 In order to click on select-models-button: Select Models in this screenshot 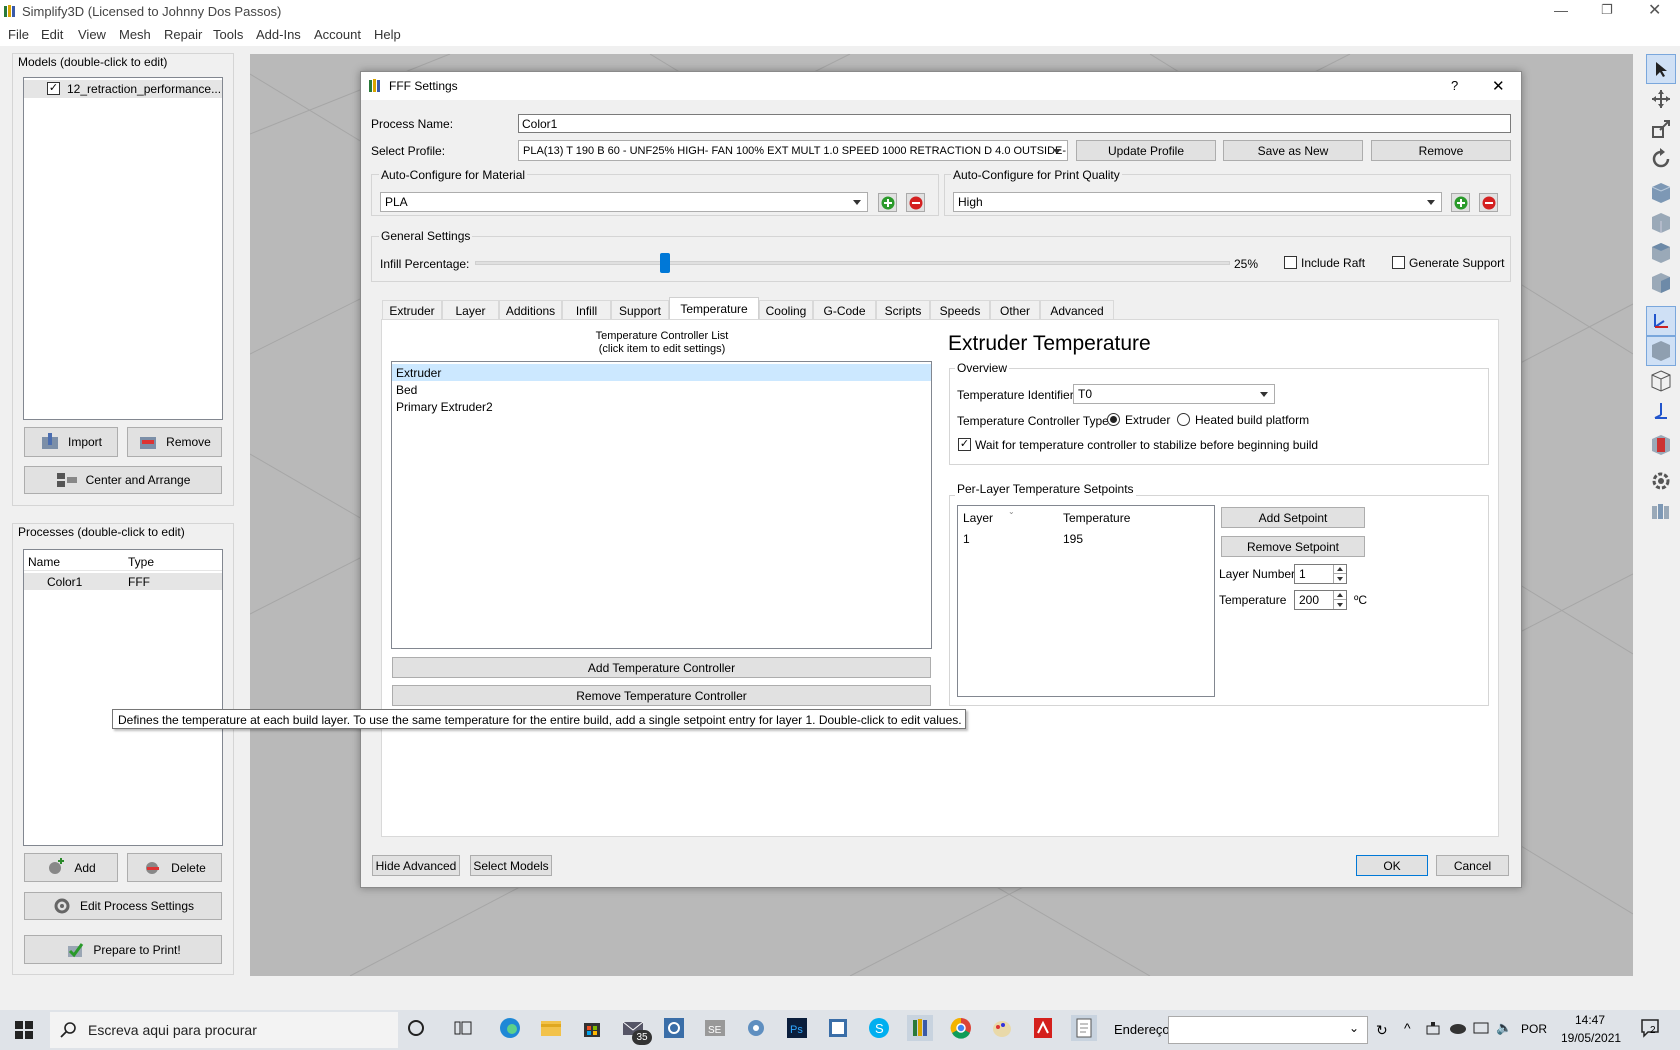, I will do `click(511, 865)`.